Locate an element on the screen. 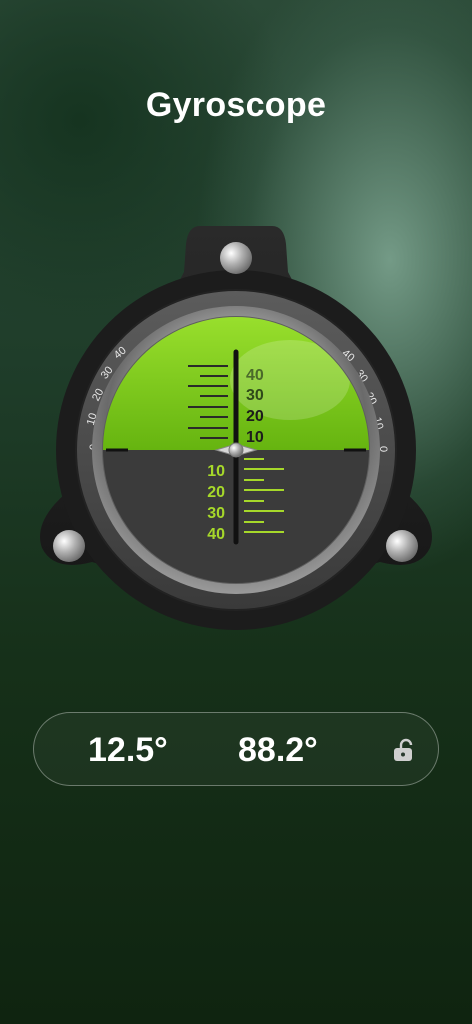 This screenshot has width=472, height=1024. angle-value-1: 12.5° is located at coordinates (128, 750).